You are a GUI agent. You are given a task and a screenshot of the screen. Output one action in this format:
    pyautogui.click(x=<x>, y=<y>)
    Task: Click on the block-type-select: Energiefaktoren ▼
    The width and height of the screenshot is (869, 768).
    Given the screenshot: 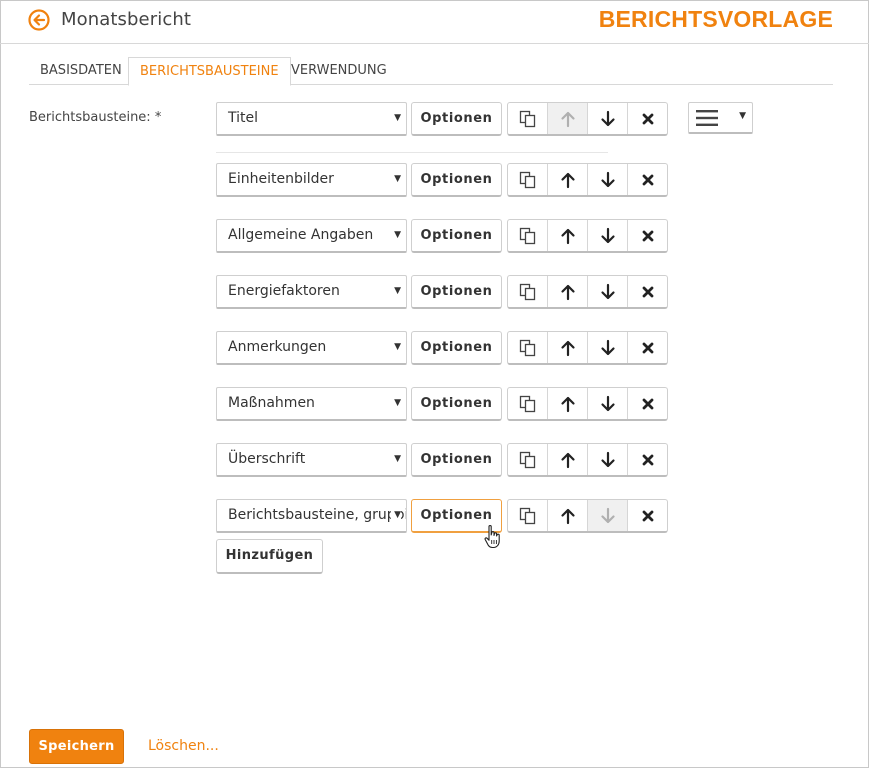 What is the action you would take?
    pyautogui.click(x=311, y=292)
    